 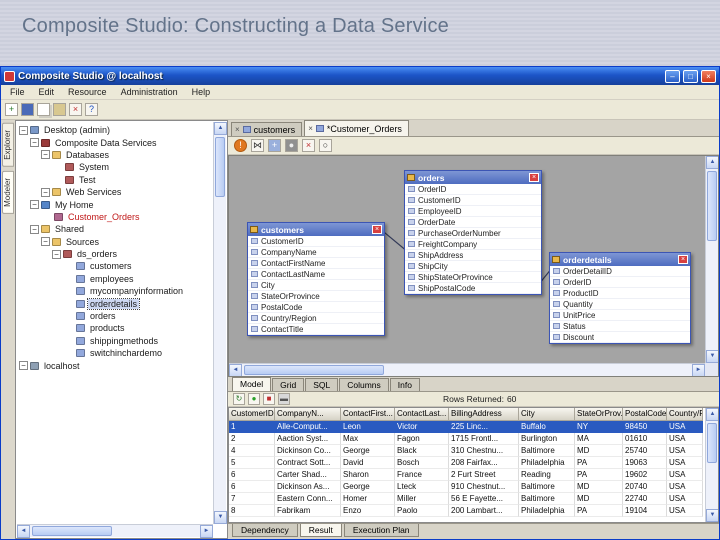 I want to click on field-row: ProductID, so click(x=620, y=293).